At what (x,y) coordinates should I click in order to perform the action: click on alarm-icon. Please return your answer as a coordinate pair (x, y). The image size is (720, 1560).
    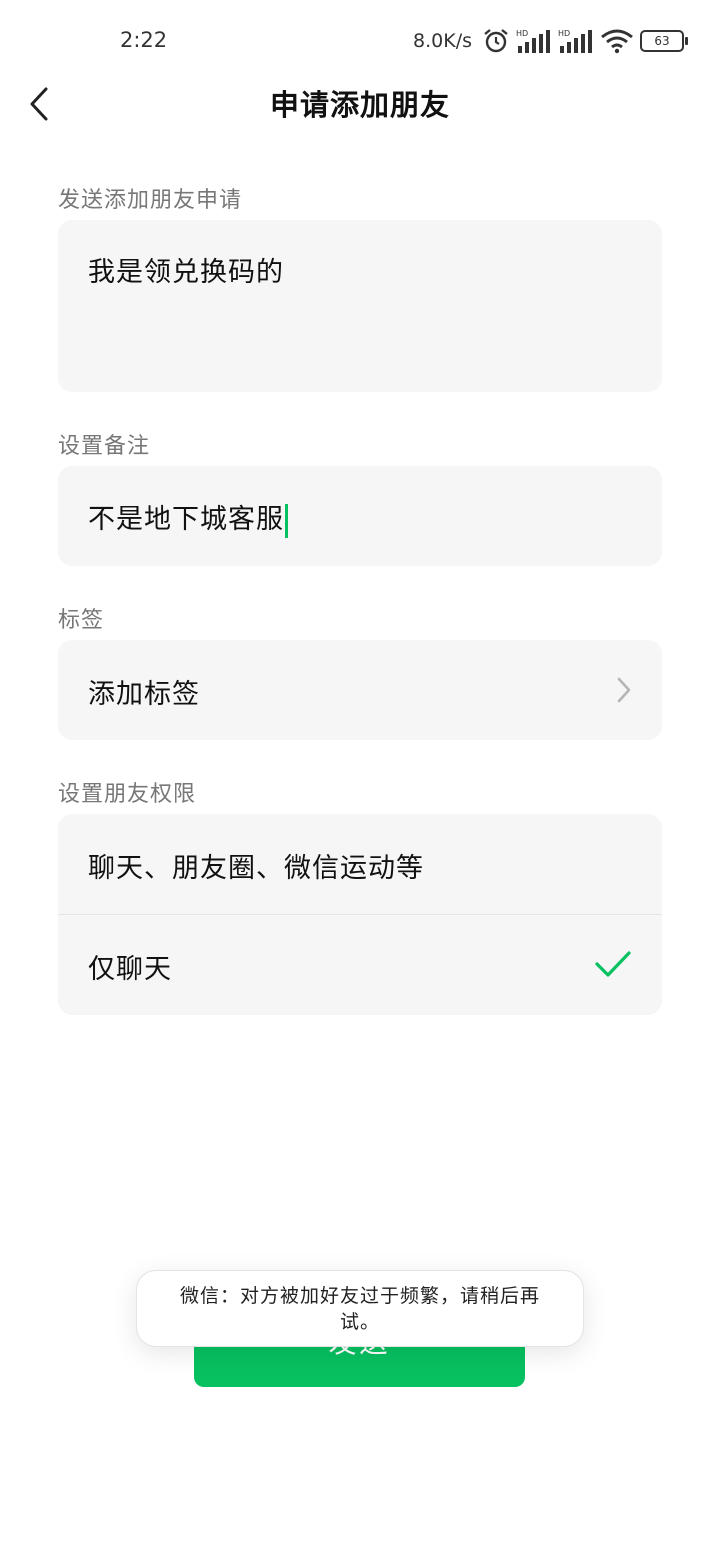
    Looking at the image, I should click on (496, 41).